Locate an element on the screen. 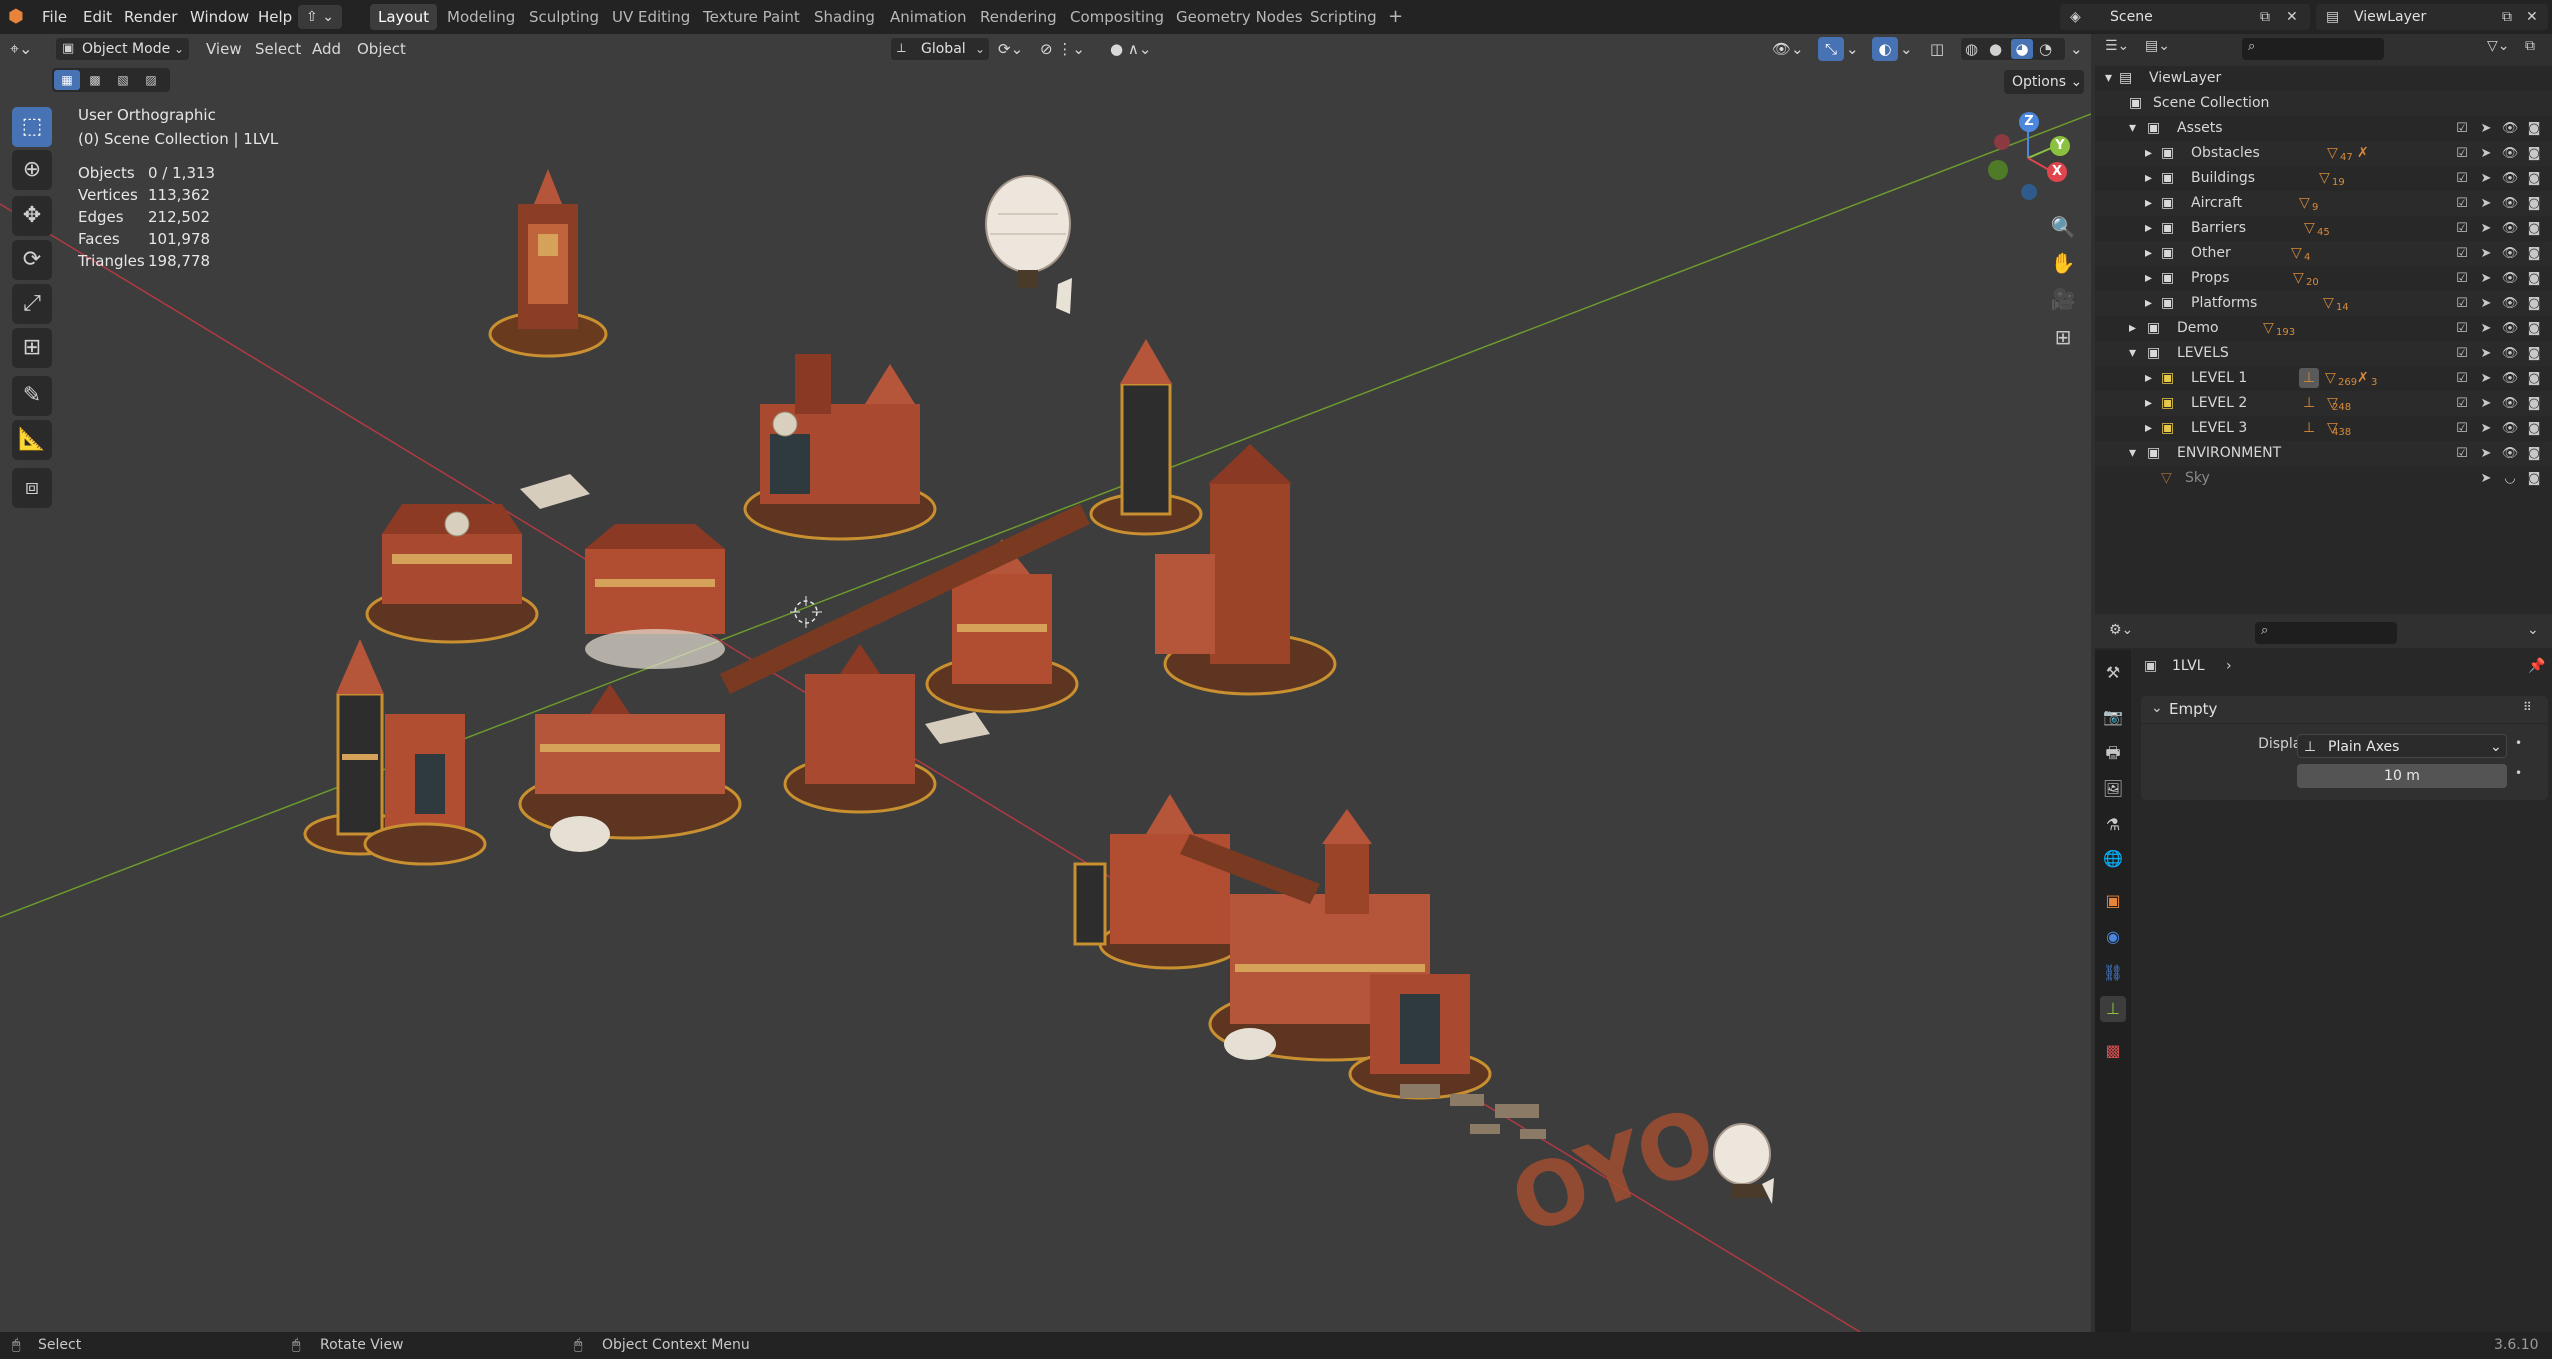 The width and height of the screenshot is (2552, 1359). tab-geometry-nodes: Geometry Nodes is located at coordinates (1239, 17).